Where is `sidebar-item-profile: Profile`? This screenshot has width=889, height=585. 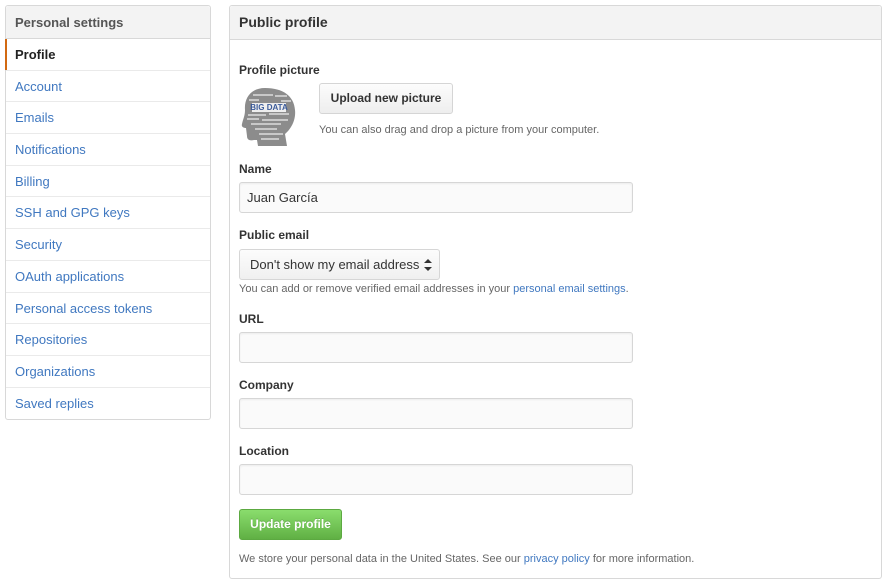
sidebar-item-profile: Profile is located at coordinates (107, 55).